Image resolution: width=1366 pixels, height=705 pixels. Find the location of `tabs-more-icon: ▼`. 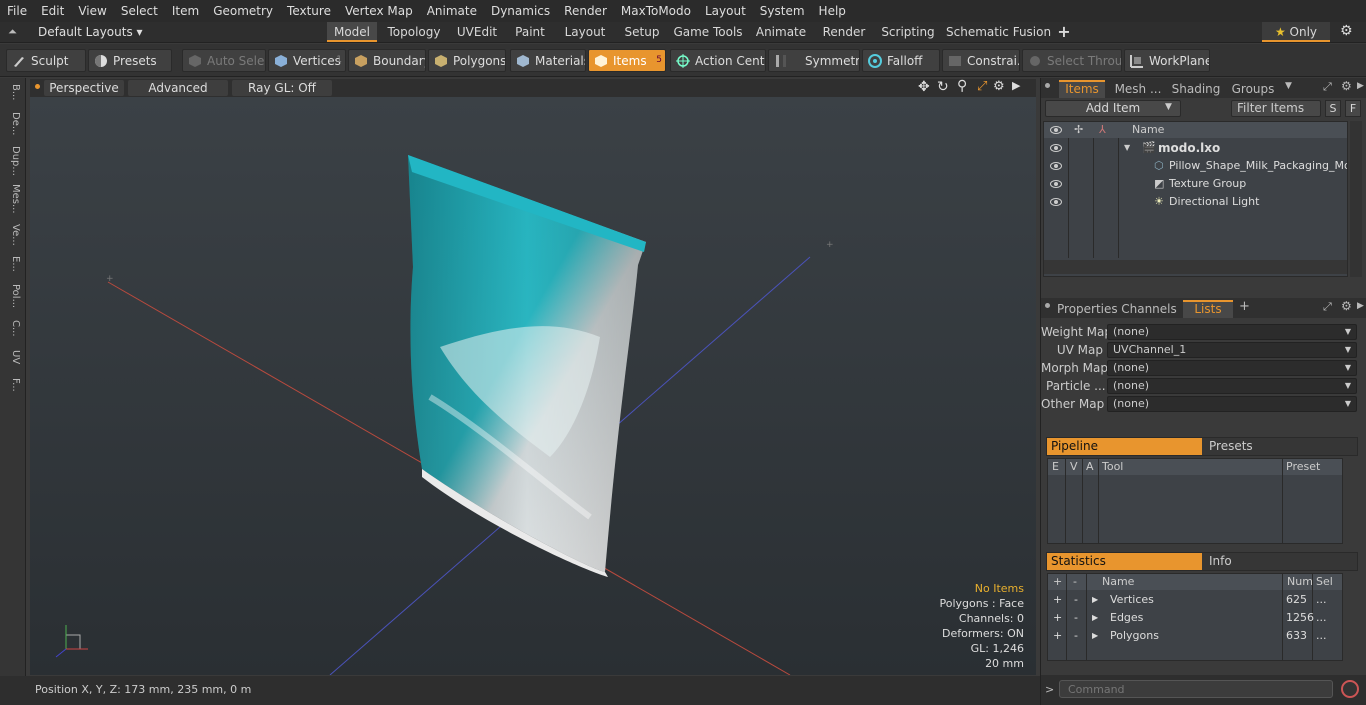

tabs-more-icon: ▼ is located at coordinates (1288, 86).